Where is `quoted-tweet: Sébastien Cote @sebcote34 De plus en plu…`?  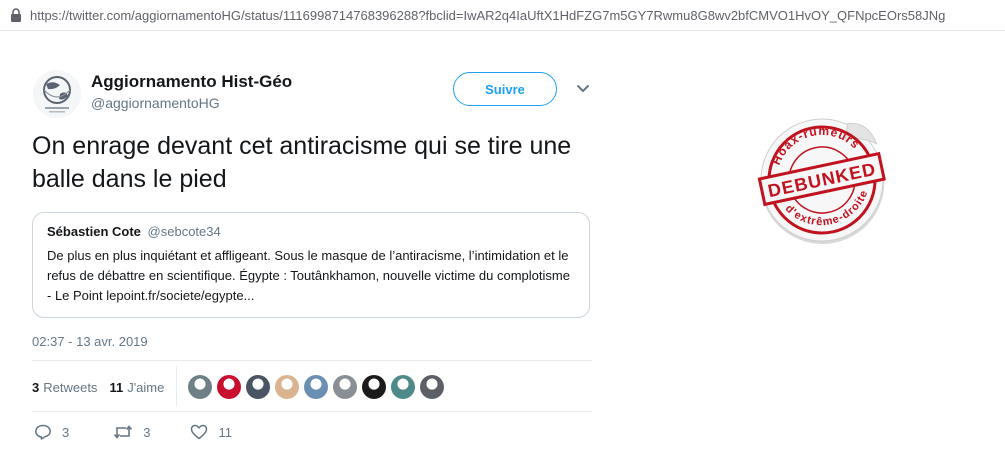 quoted-tweet: Sébastien Cote @sebcote34 De plus en plu… is located at coordinates (311, 265).